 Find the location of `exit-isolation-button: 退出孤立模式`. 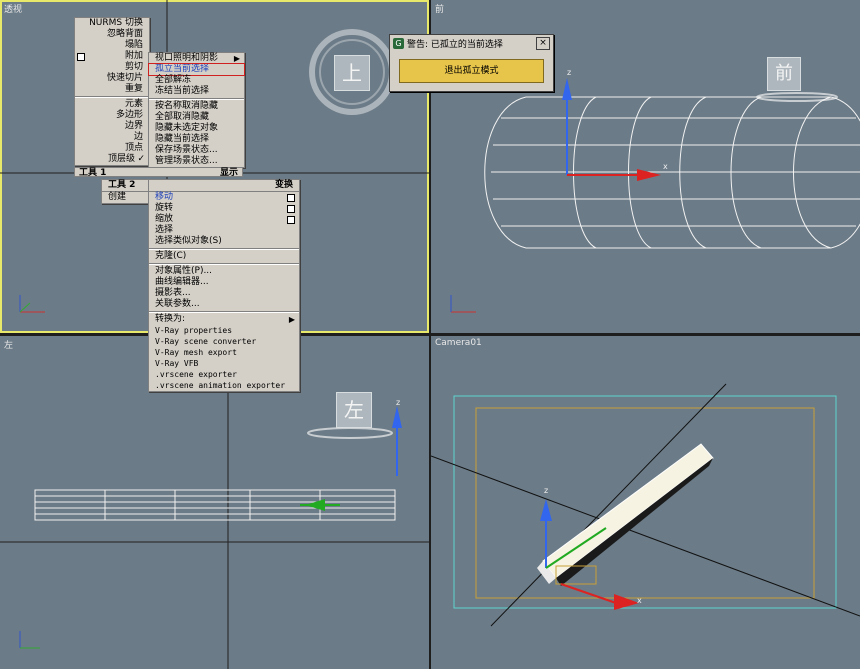

exit-isolation-button: 退出孤立模式 is located at coordinates (471, 71).